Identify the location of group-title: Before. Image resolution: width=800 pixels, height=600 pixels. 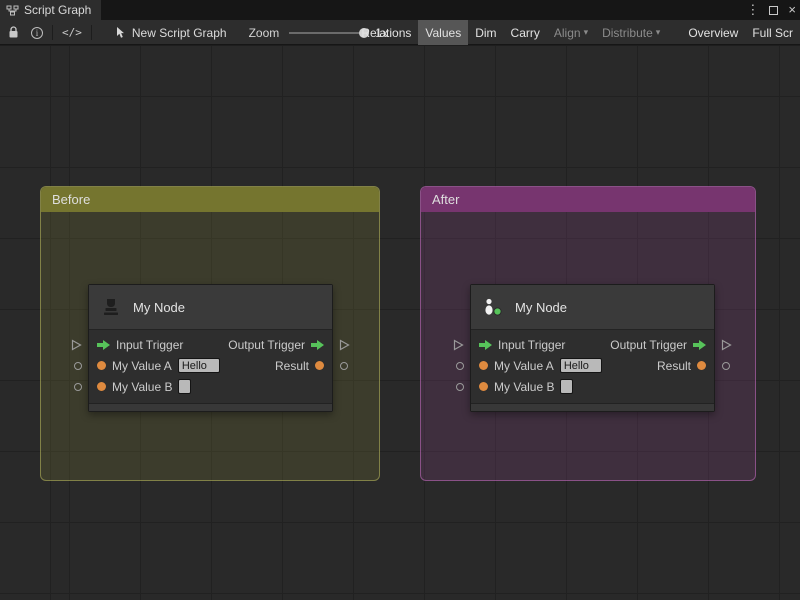
(71, 199).